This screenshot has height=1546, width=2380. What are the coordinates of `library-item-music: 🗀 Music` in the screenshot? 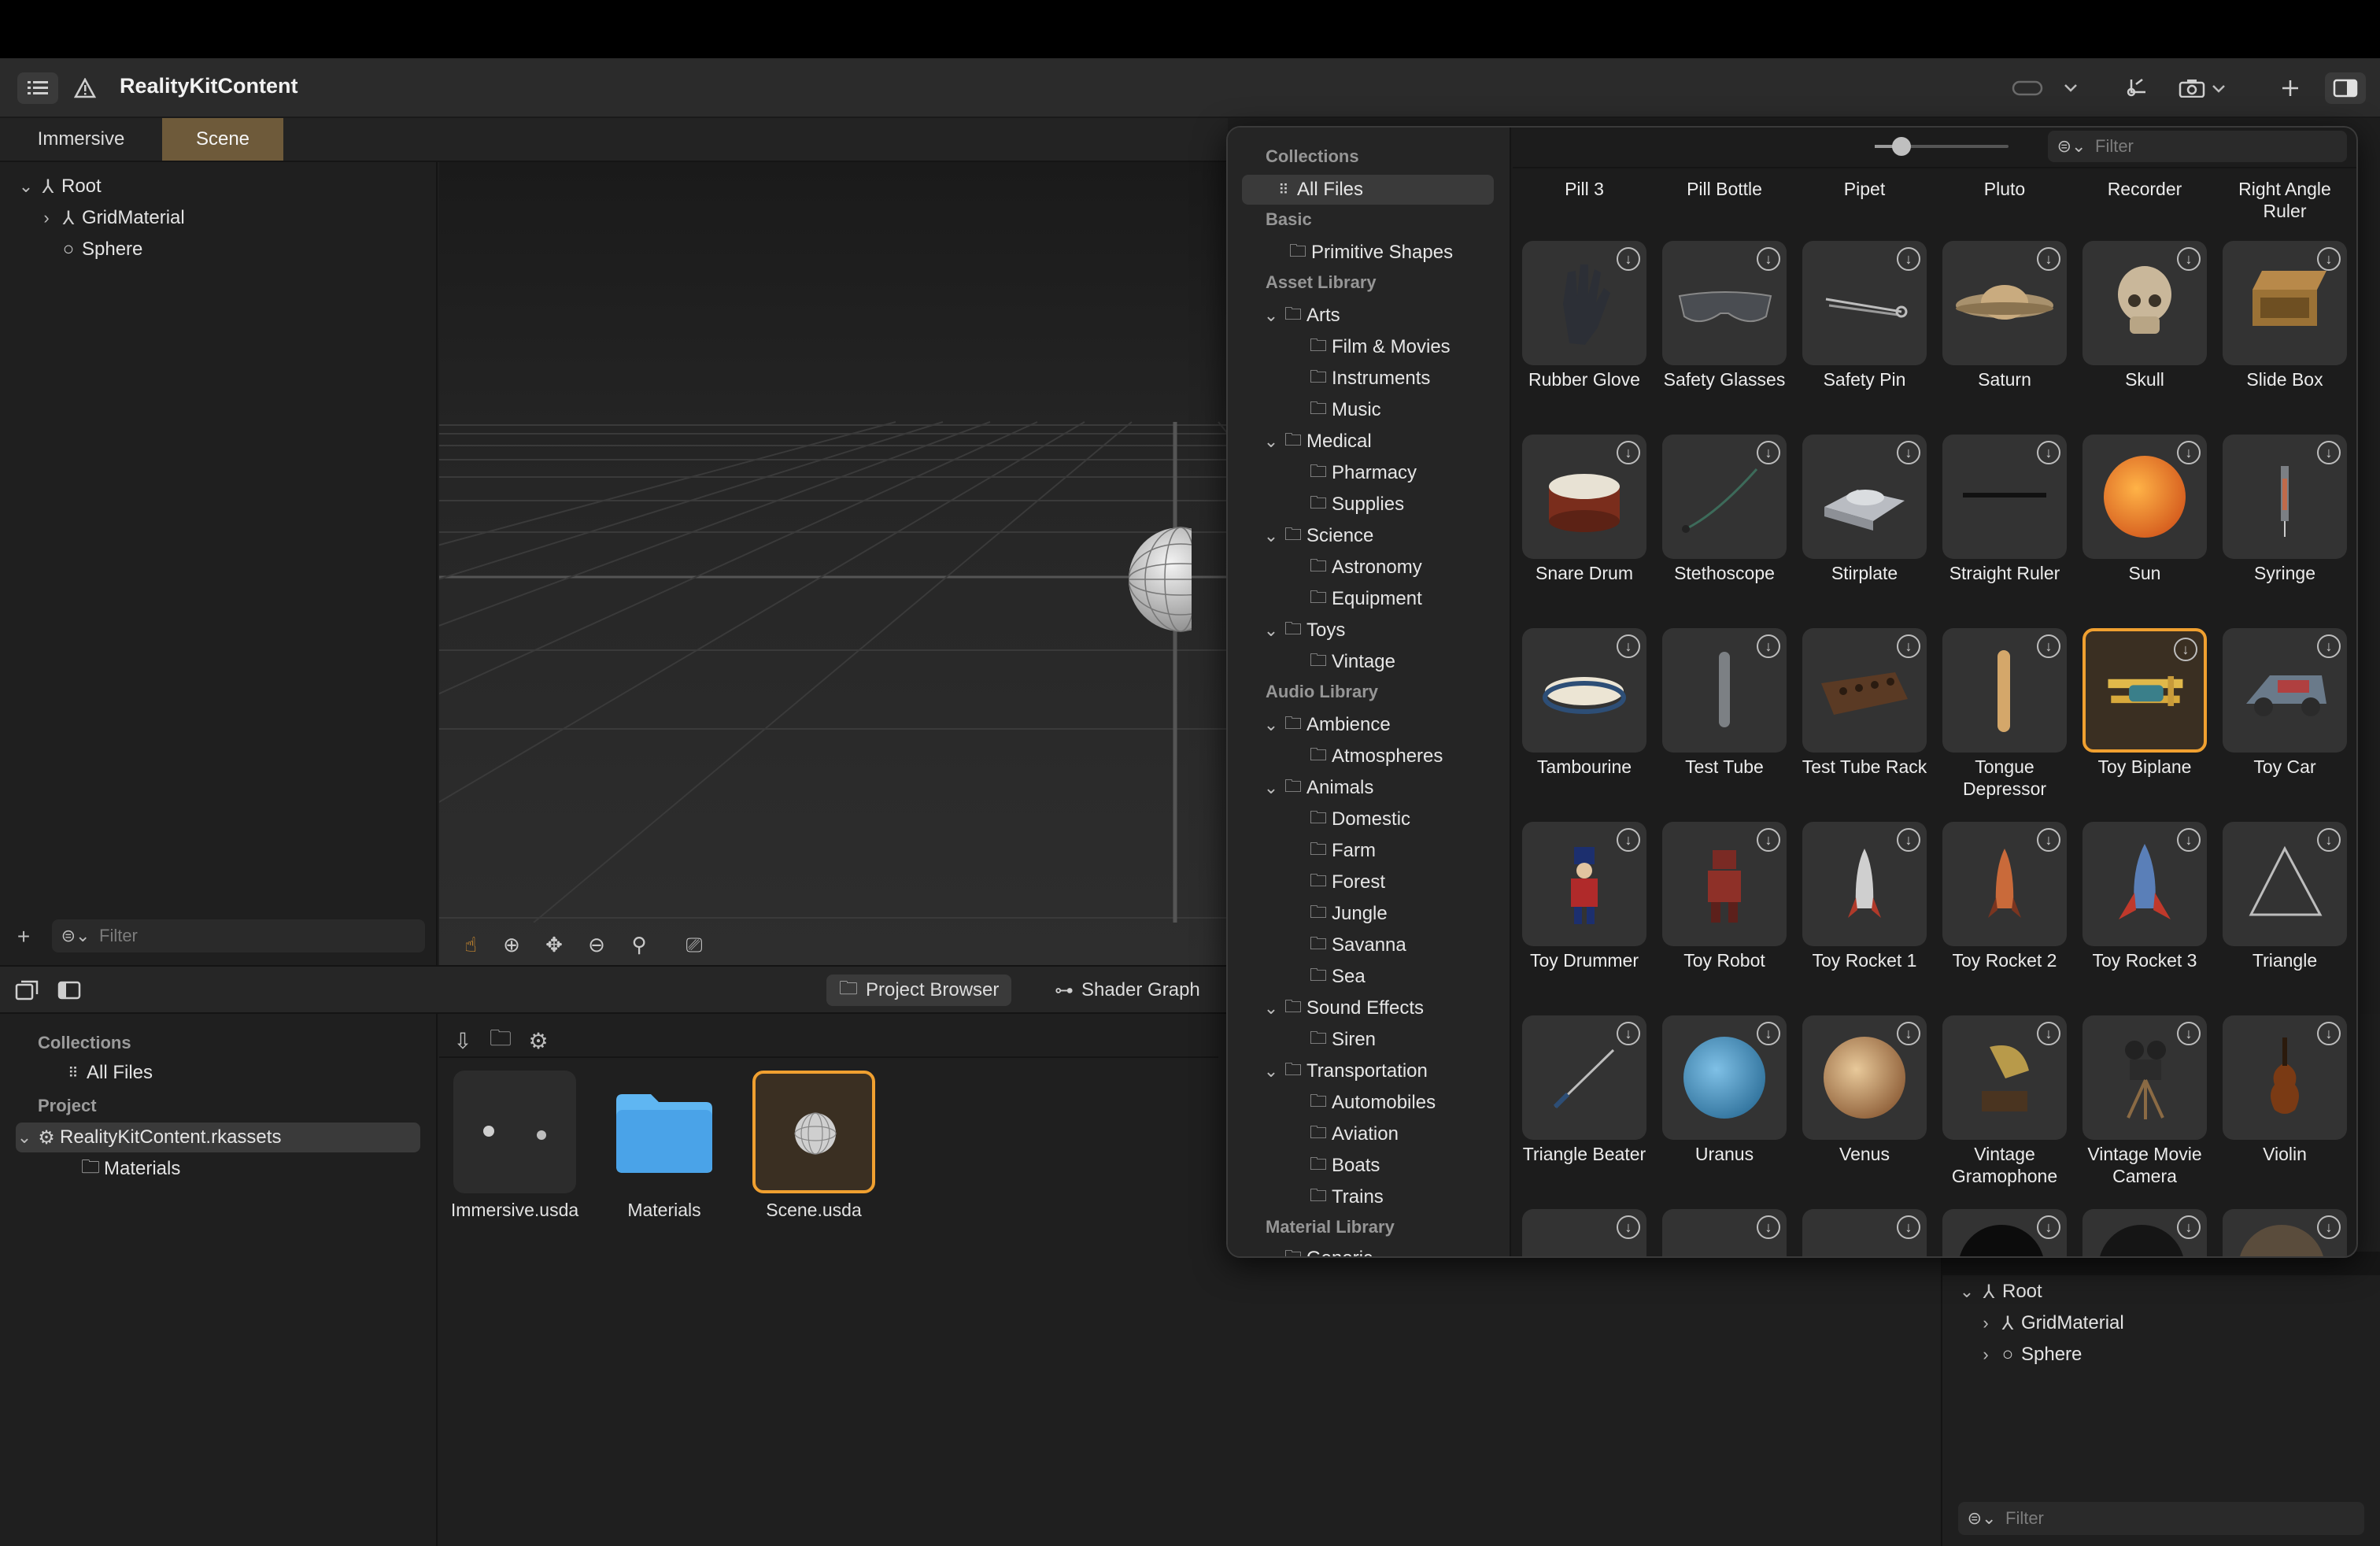 It's located at (1343, 410).